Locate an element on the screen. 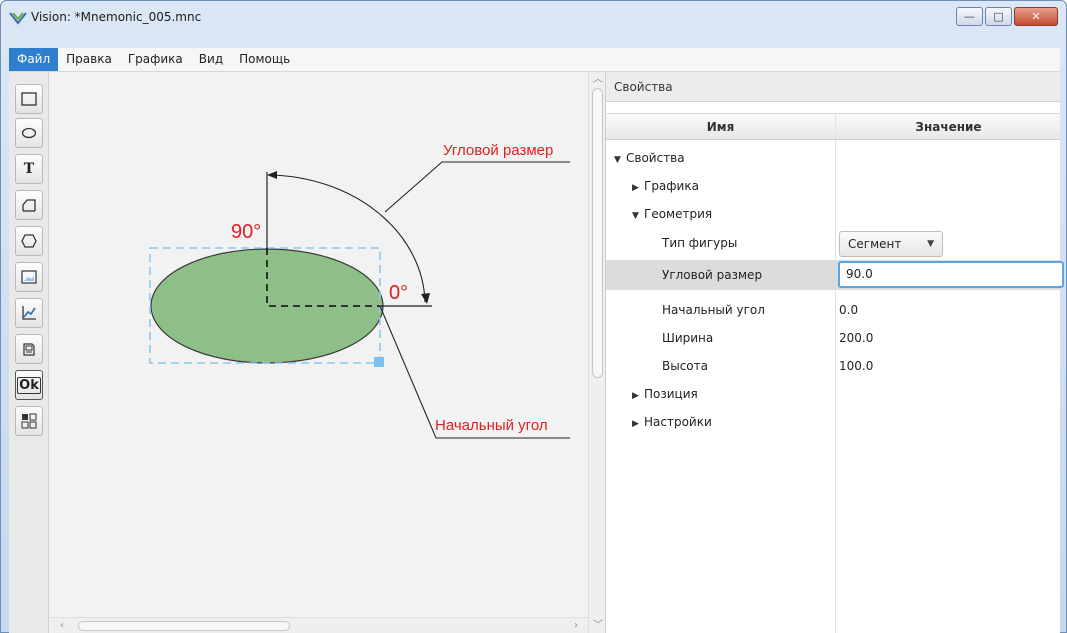  chart-tool-button is located at coordinates (29, 313).